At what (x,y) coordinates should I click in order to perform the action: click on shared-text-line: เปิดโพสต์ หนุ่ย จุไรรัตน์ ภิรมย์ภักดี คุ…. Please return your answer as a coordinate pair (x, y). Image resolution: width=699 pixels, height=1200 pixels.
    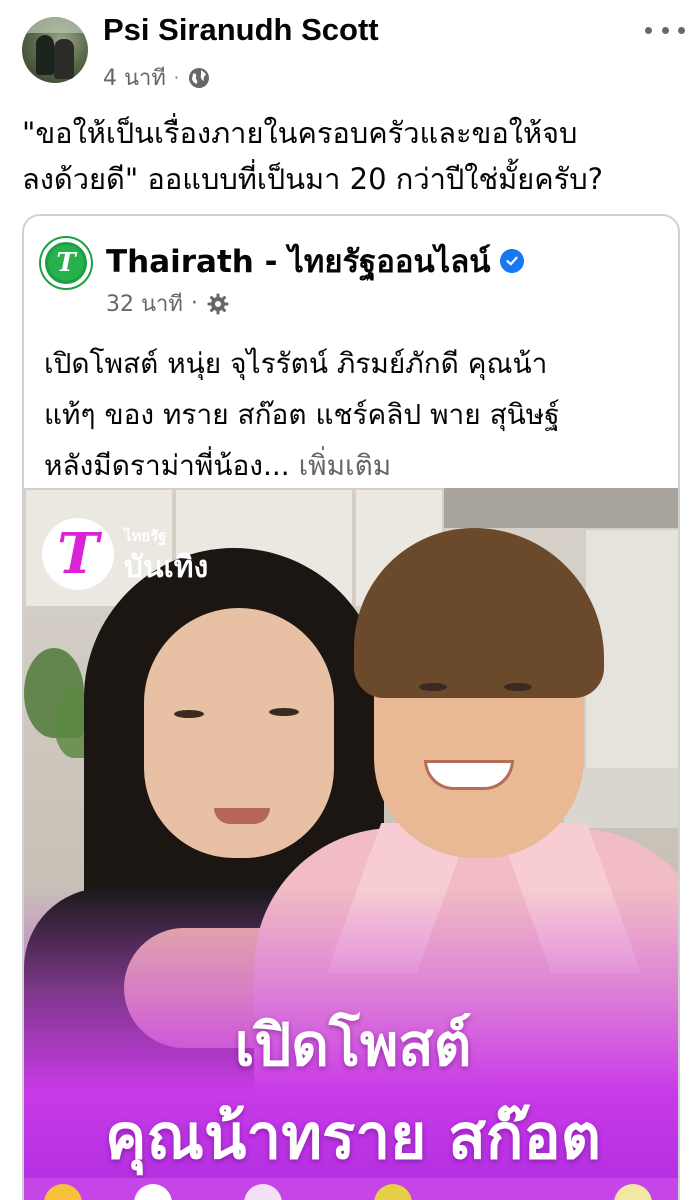
    Looking at the image, I should click on (296, 363).